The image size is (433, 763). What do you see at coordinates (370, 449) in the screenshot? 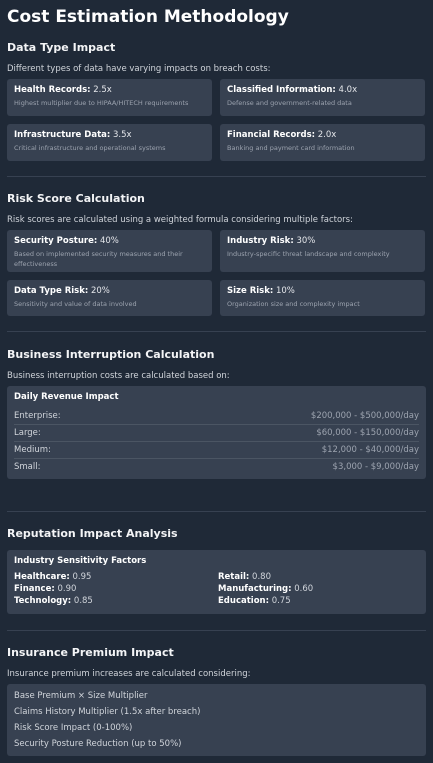
I see `revenue-range: $12,000 - $40,000/day` at bounding box center [370, 449].